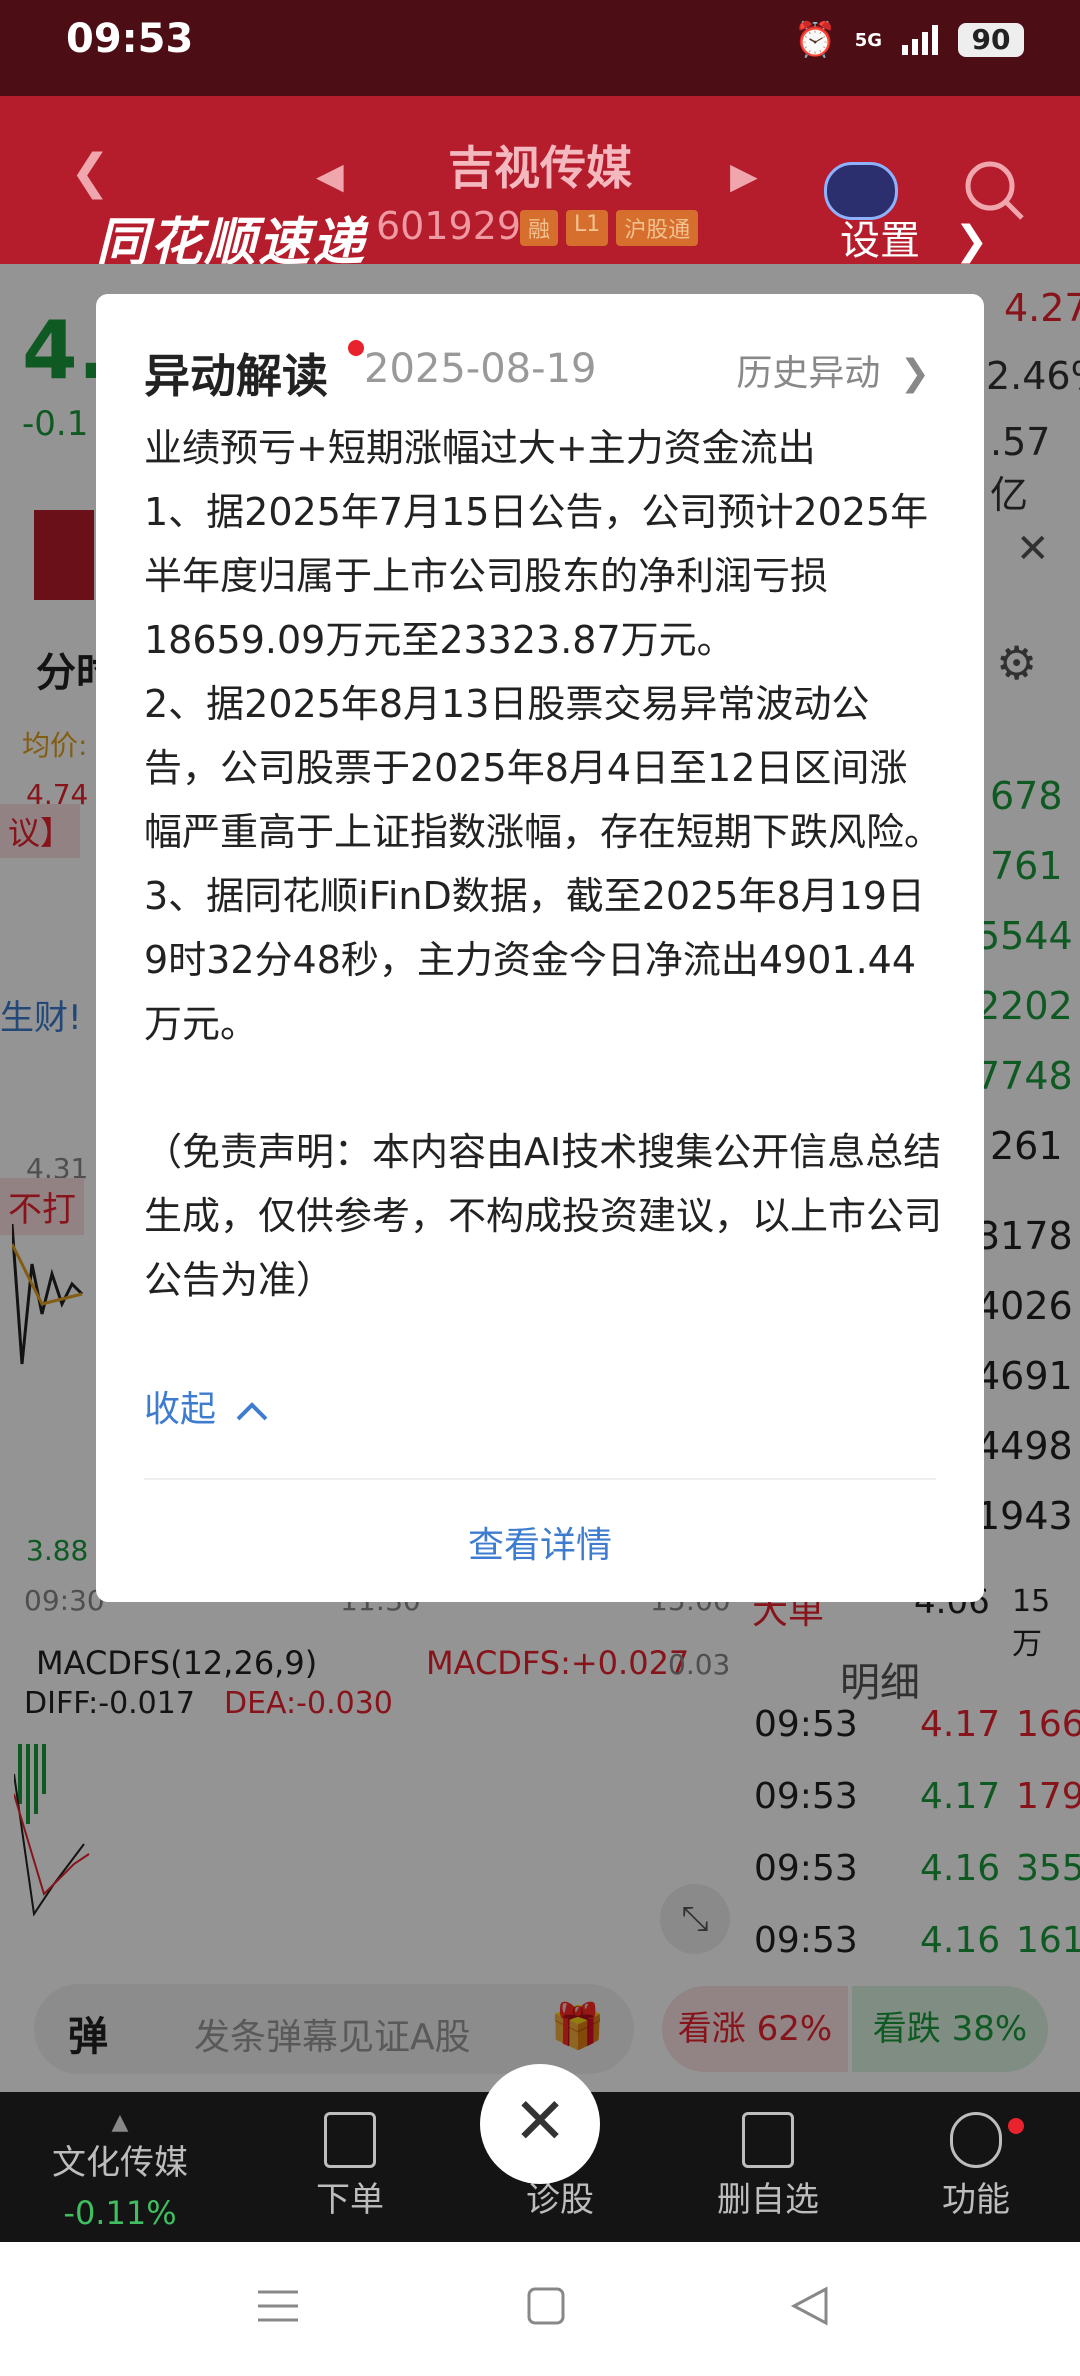  I want to click on stock-code: 601929, so click(449, 226).